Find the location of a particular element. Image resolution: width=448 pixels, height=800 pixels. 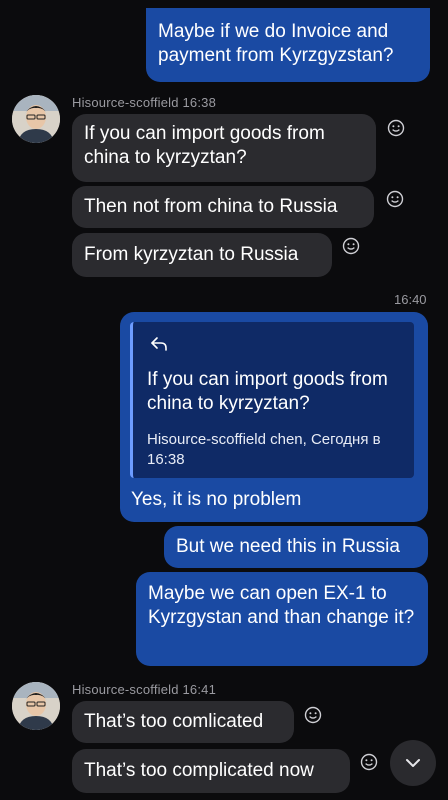

incoming-message: From kyrzyztan to Russia is located at coordinates (202, 255).